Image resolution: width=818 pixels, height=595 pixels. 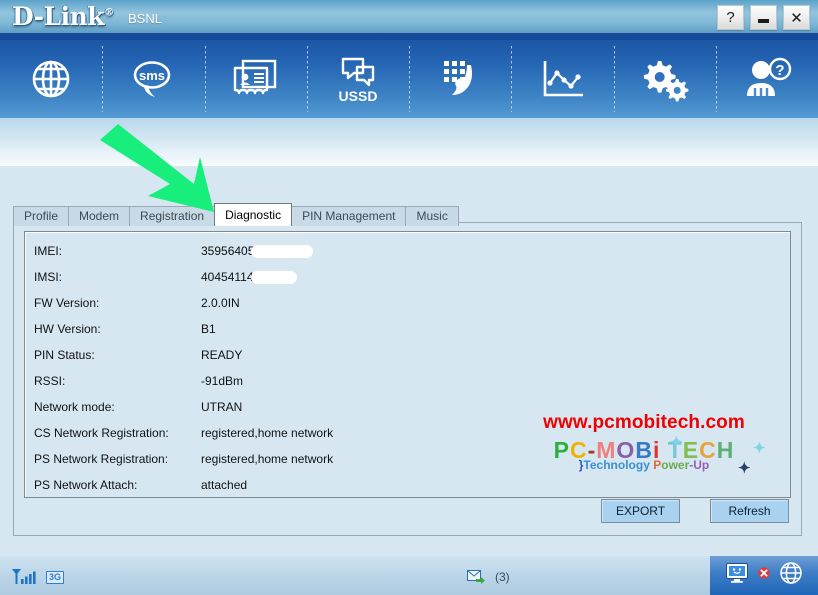 I want to click on row-label-hw-version: HW Version:, so click(x=67, y=329).